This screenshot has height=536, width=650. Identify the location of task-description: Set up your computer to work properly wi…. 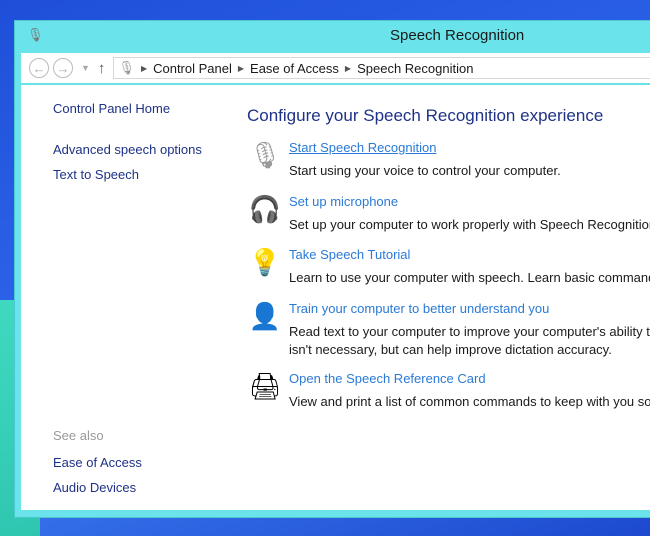
(469, 224).